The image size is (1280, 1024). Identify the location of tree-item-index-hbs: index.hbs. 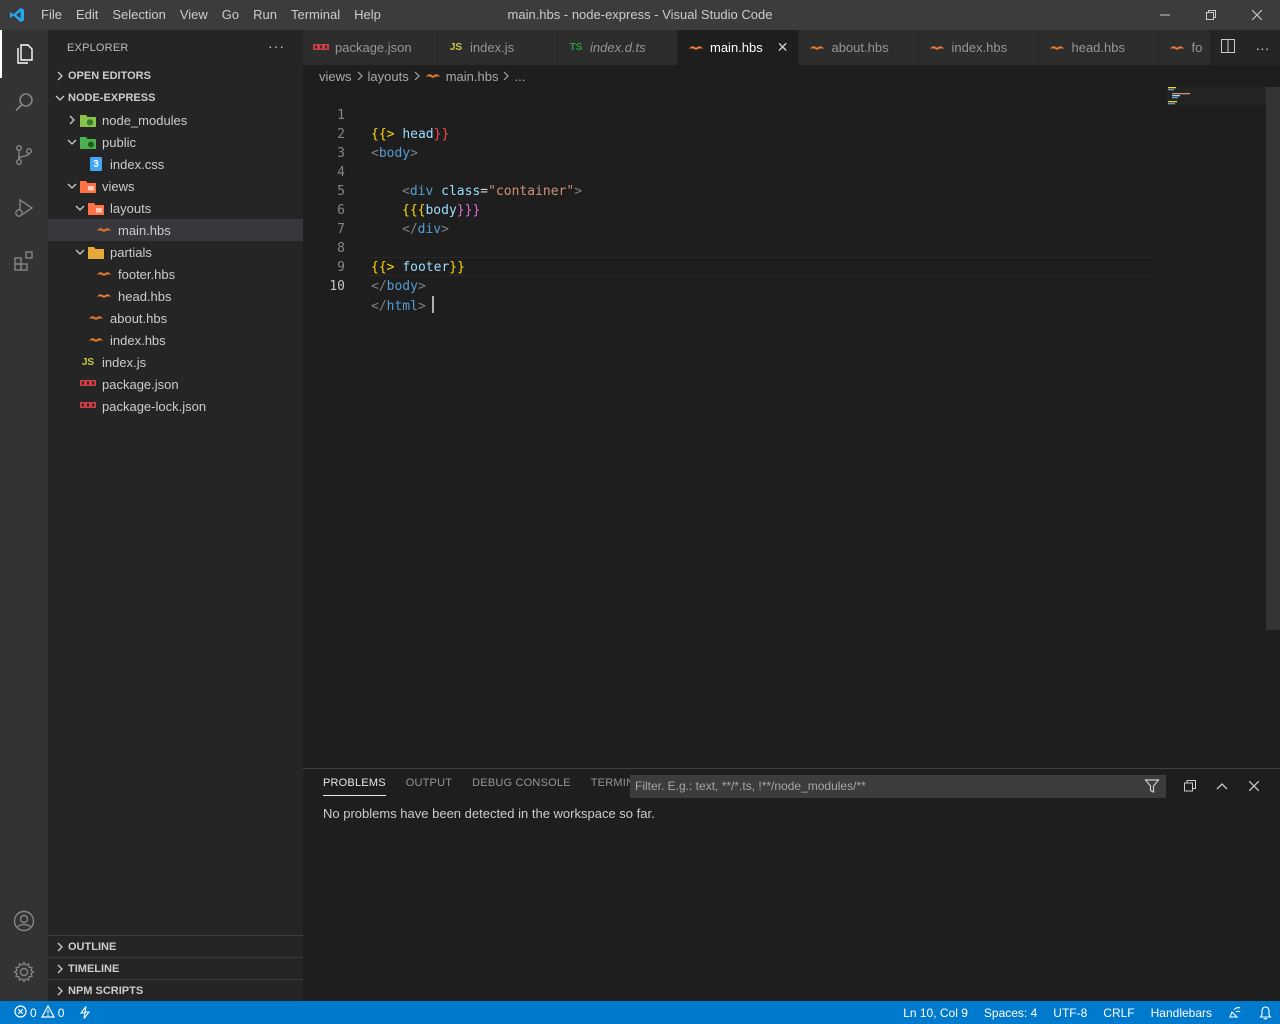
(175, 340).